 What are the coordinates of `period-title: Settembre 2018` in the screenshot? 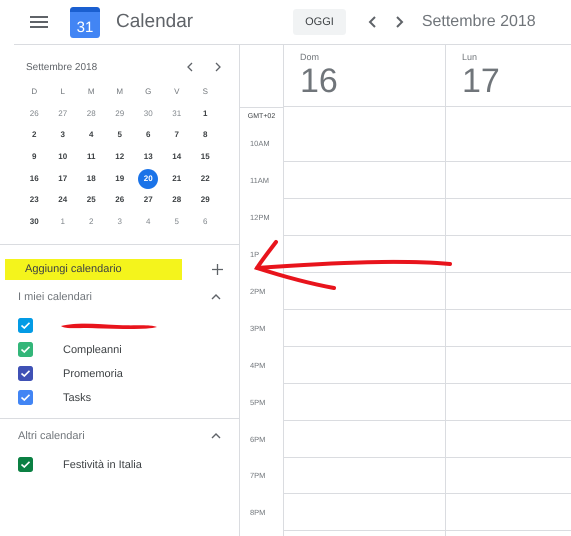 It's located at (479, 22).